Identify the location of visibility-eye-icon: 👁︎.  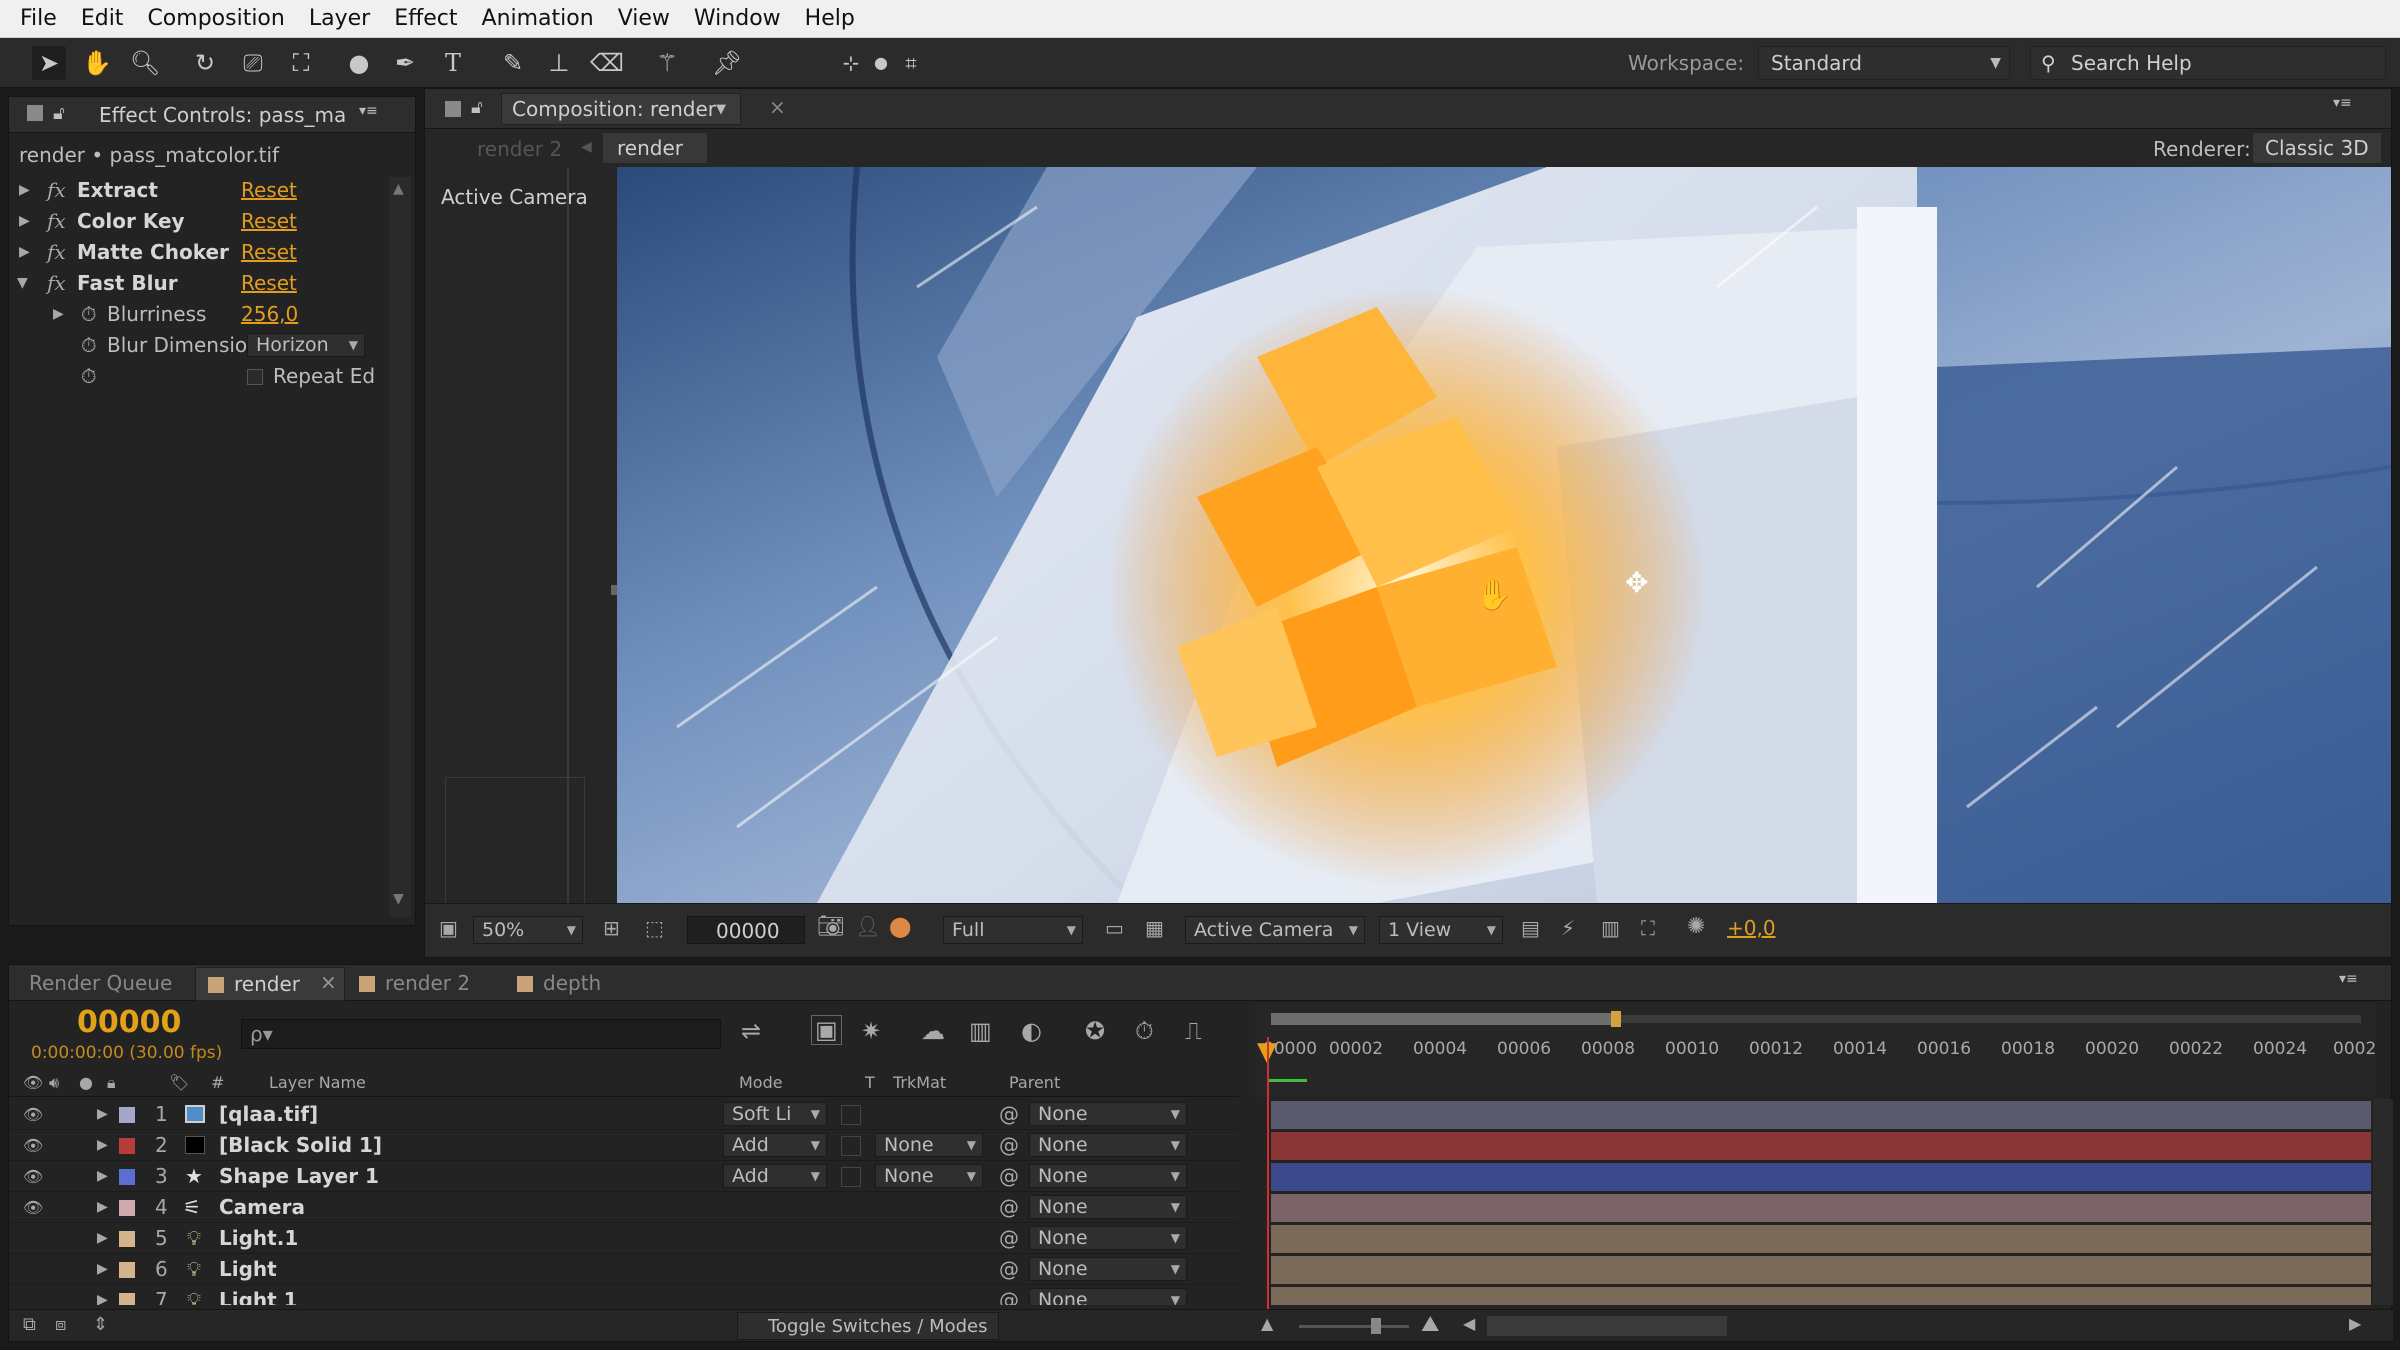
(33, 1207).